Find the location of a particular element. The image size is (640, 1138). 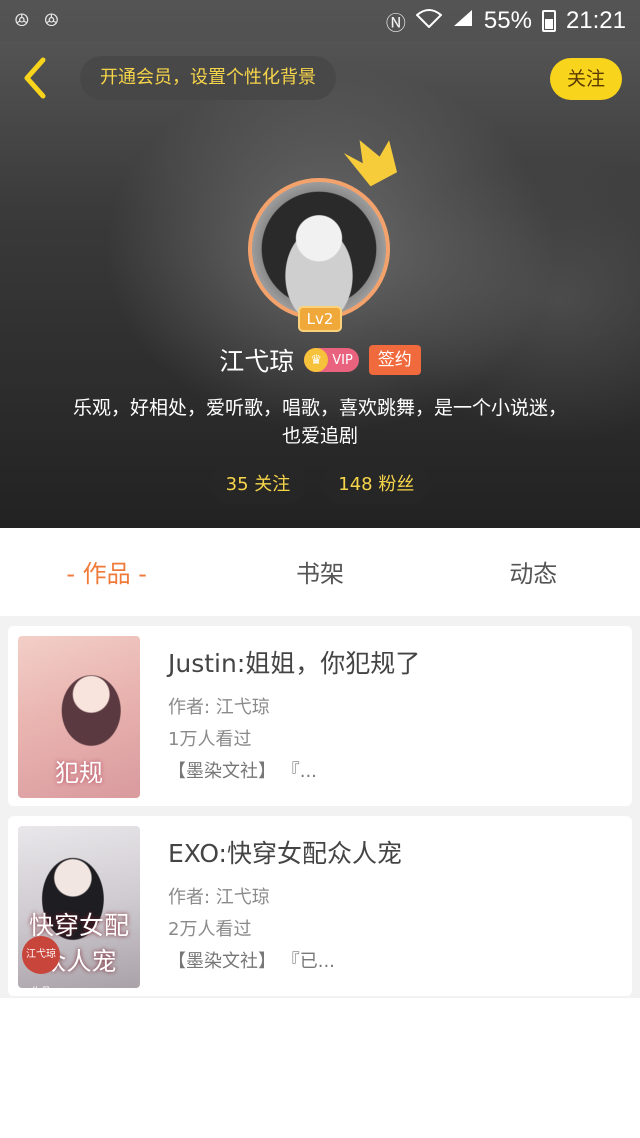

avatar is located at coordinates (319, 249).